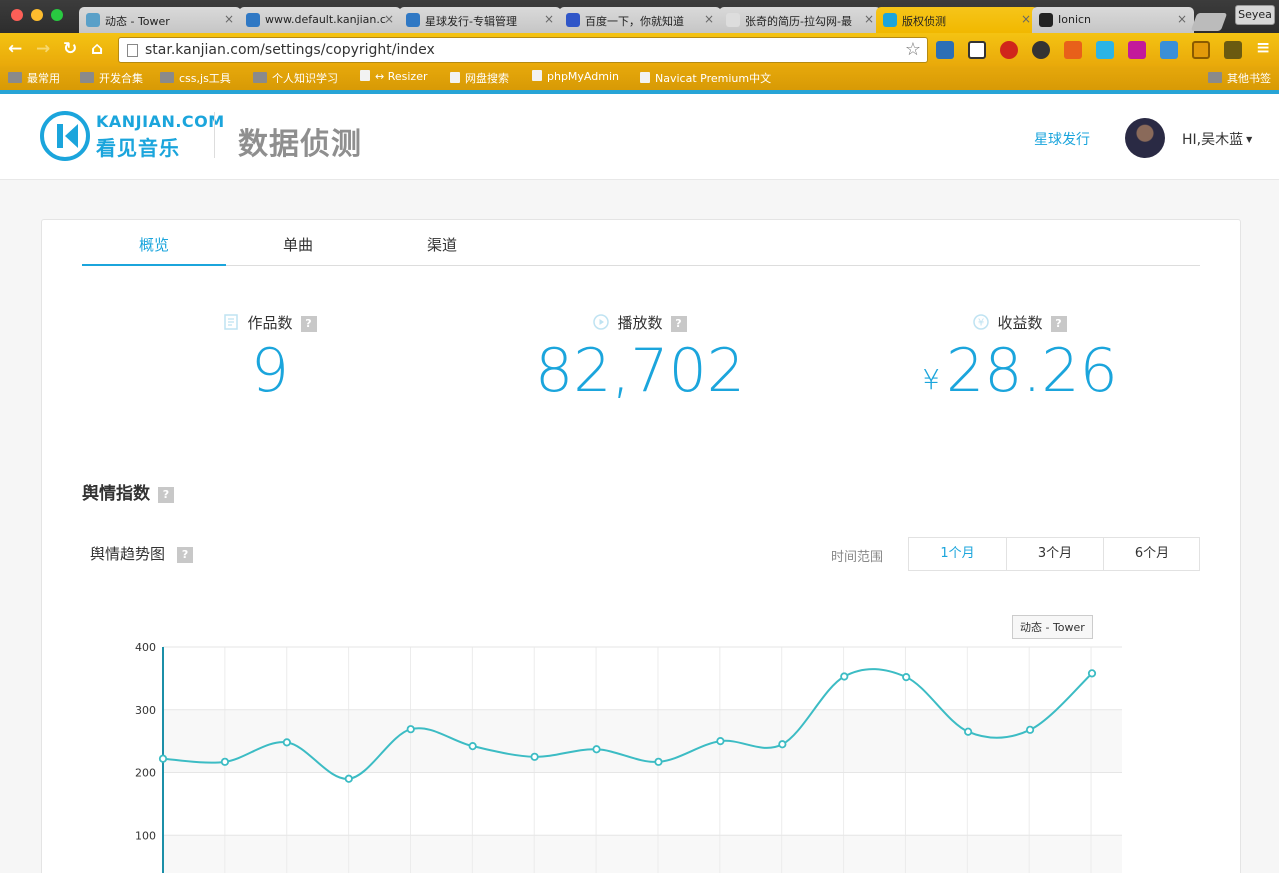  I want to click on browser-tab: 张奇的简历-拉勾网-最 ×, so click(800, 20).